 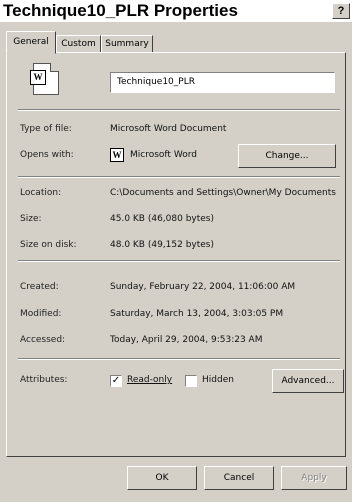 What do you see at coordinates (191, 381) in the screenshot?
I see `hidden-checkbox` at bounding box center [191, 381].